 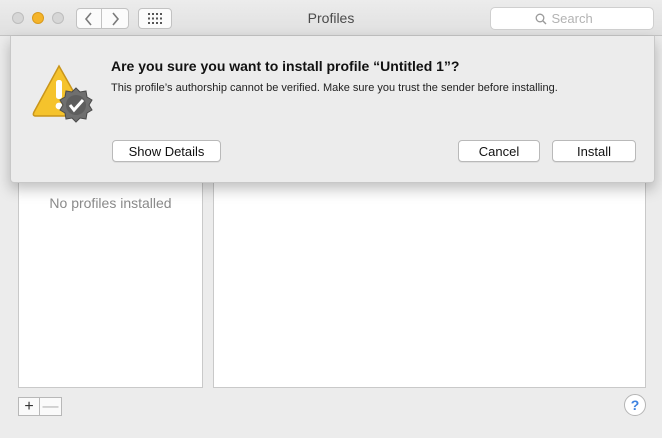 I want to click on remove-profile-button: —, so click(x=51, y=406).